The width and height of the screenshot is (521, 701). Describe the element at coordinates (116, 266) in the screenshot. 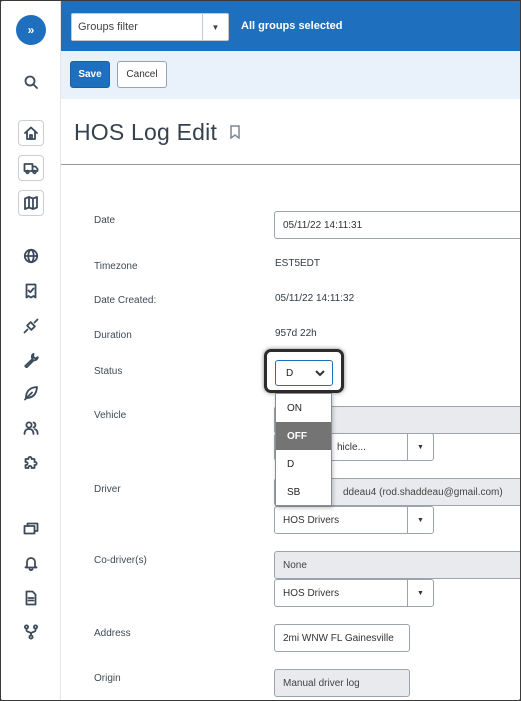

I see `timezone-label: Timezone` at that location.